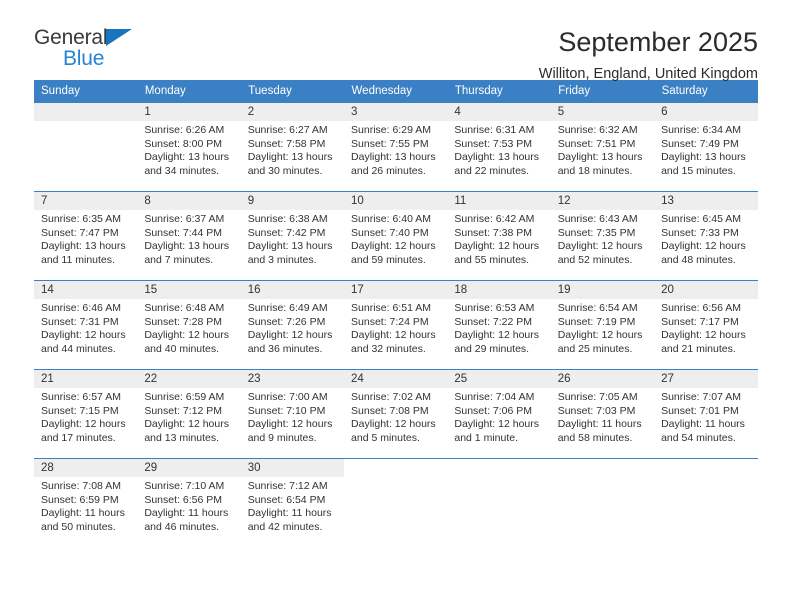  What do you see at coordinates (184, 130) in the screenshot?
I see `sunrise-text: Sunrise: 6:26 AM` at bounding box center [184, 130].